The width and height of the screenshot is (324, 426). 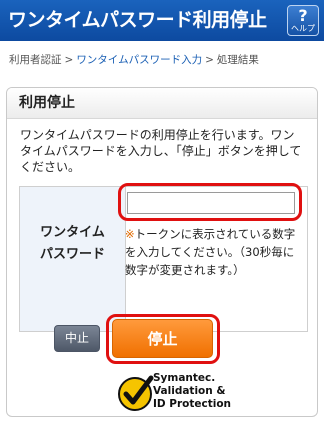 What do you see at coordinates (139, 60) in the screenshot?
I see `breadcrumb-step-otp: ワンタイムパスワード入力` at bounding box center [139, 60].